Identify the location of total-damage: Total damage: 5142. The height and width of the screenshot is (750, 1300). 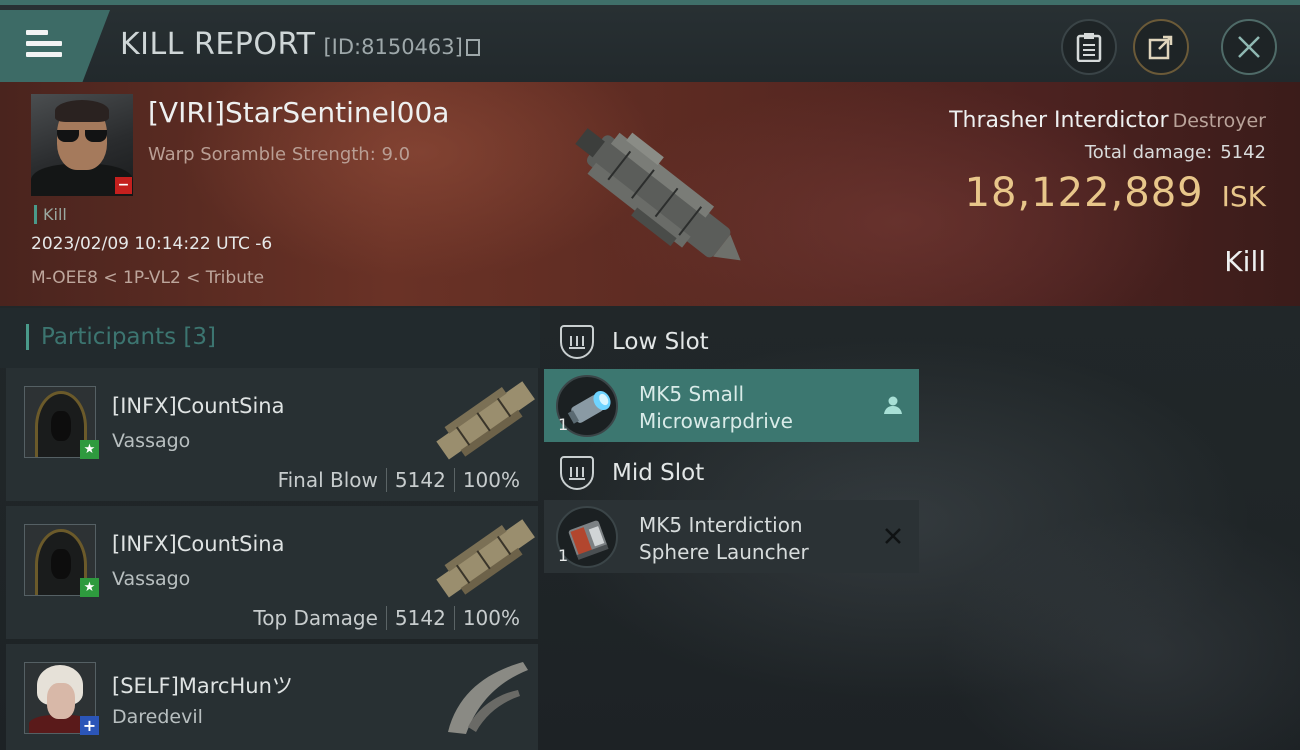
(1175, 152).